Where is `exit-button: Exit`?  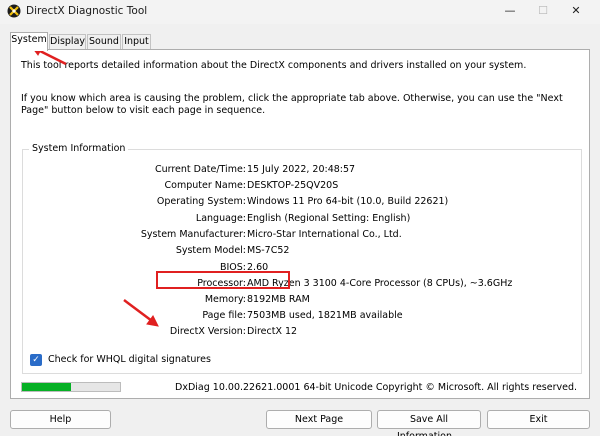
exit-button: Exit is located at coordinates (538, 419).